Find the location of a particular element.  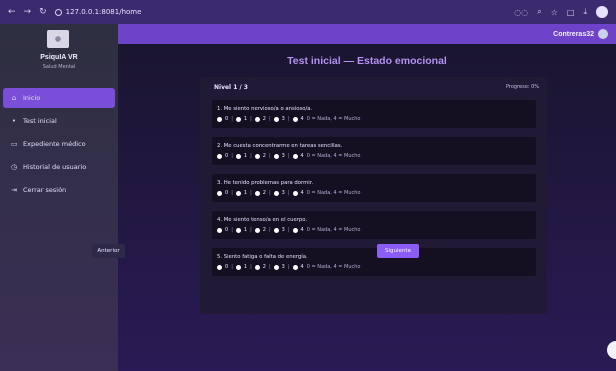

bookmark-star-icon: ☆ is located at coordinates (554, 12).